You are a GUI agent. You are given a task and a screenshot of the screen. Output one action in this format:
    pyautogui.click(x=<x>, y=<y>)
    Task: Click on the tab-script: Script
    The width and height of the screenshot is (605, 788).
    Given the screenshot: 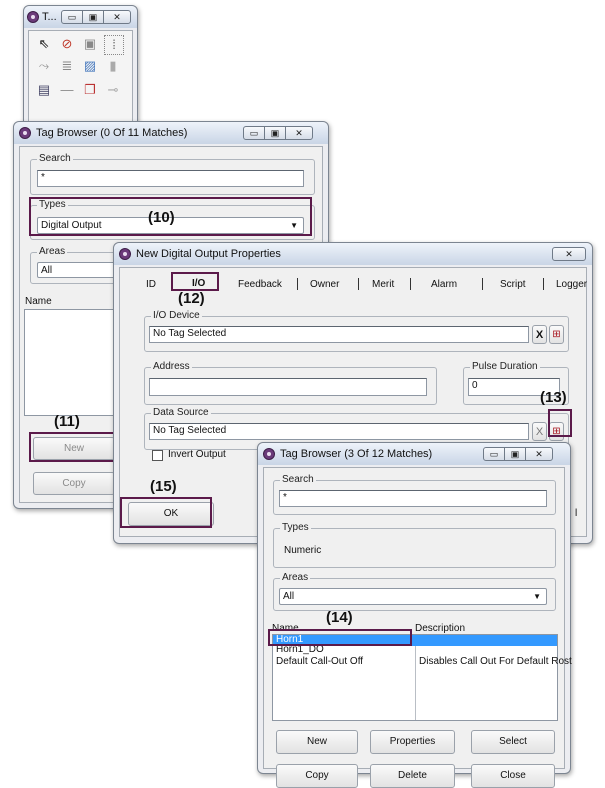 What is the action you would take?
    pyautogui.click(x=513, y=284)
    